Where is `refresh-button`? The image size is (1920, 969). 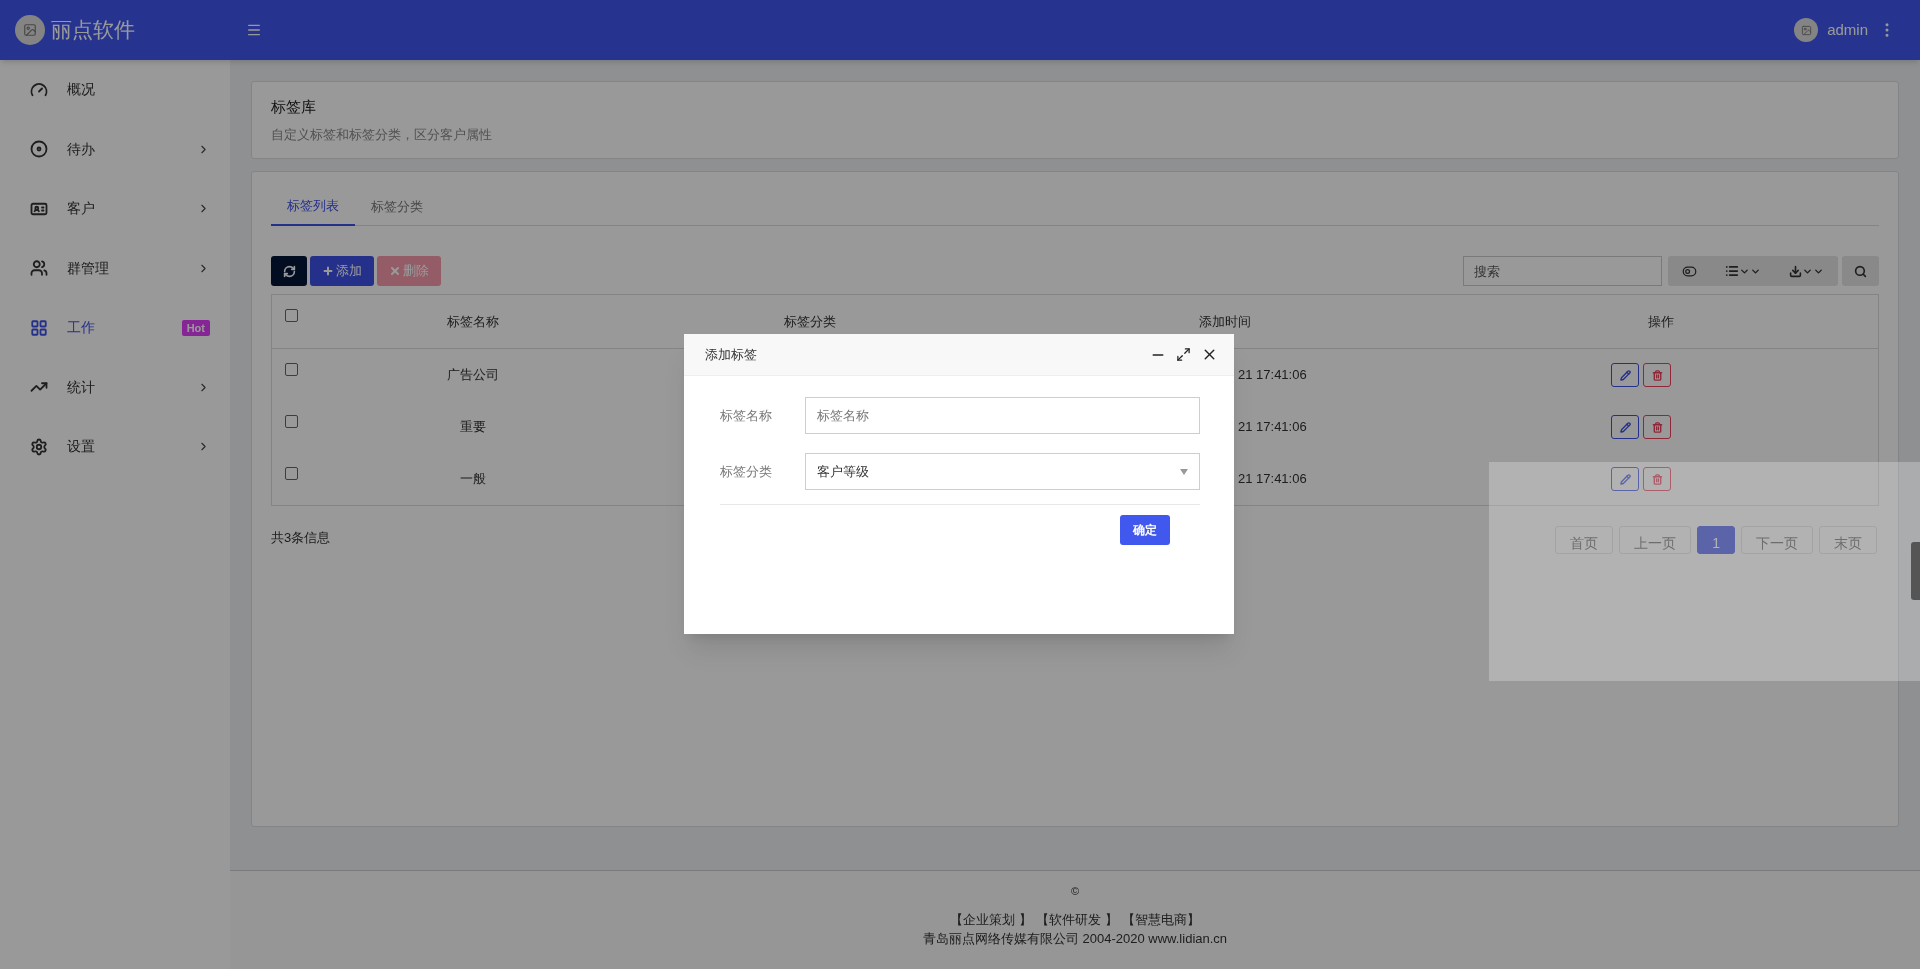 refresh-button is located at coordinates (289, 271).